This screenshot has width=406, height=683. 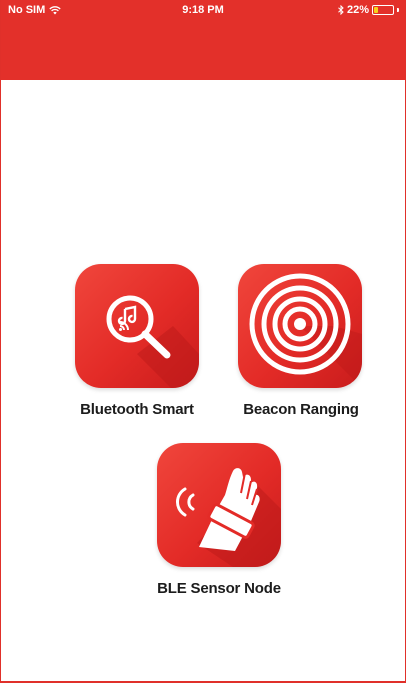 What do you see at coordinates (219, 588) in the screenshot?
I see `ble-sensor-node-label: BLE Sensor Node` at bounding box center [219, 588].